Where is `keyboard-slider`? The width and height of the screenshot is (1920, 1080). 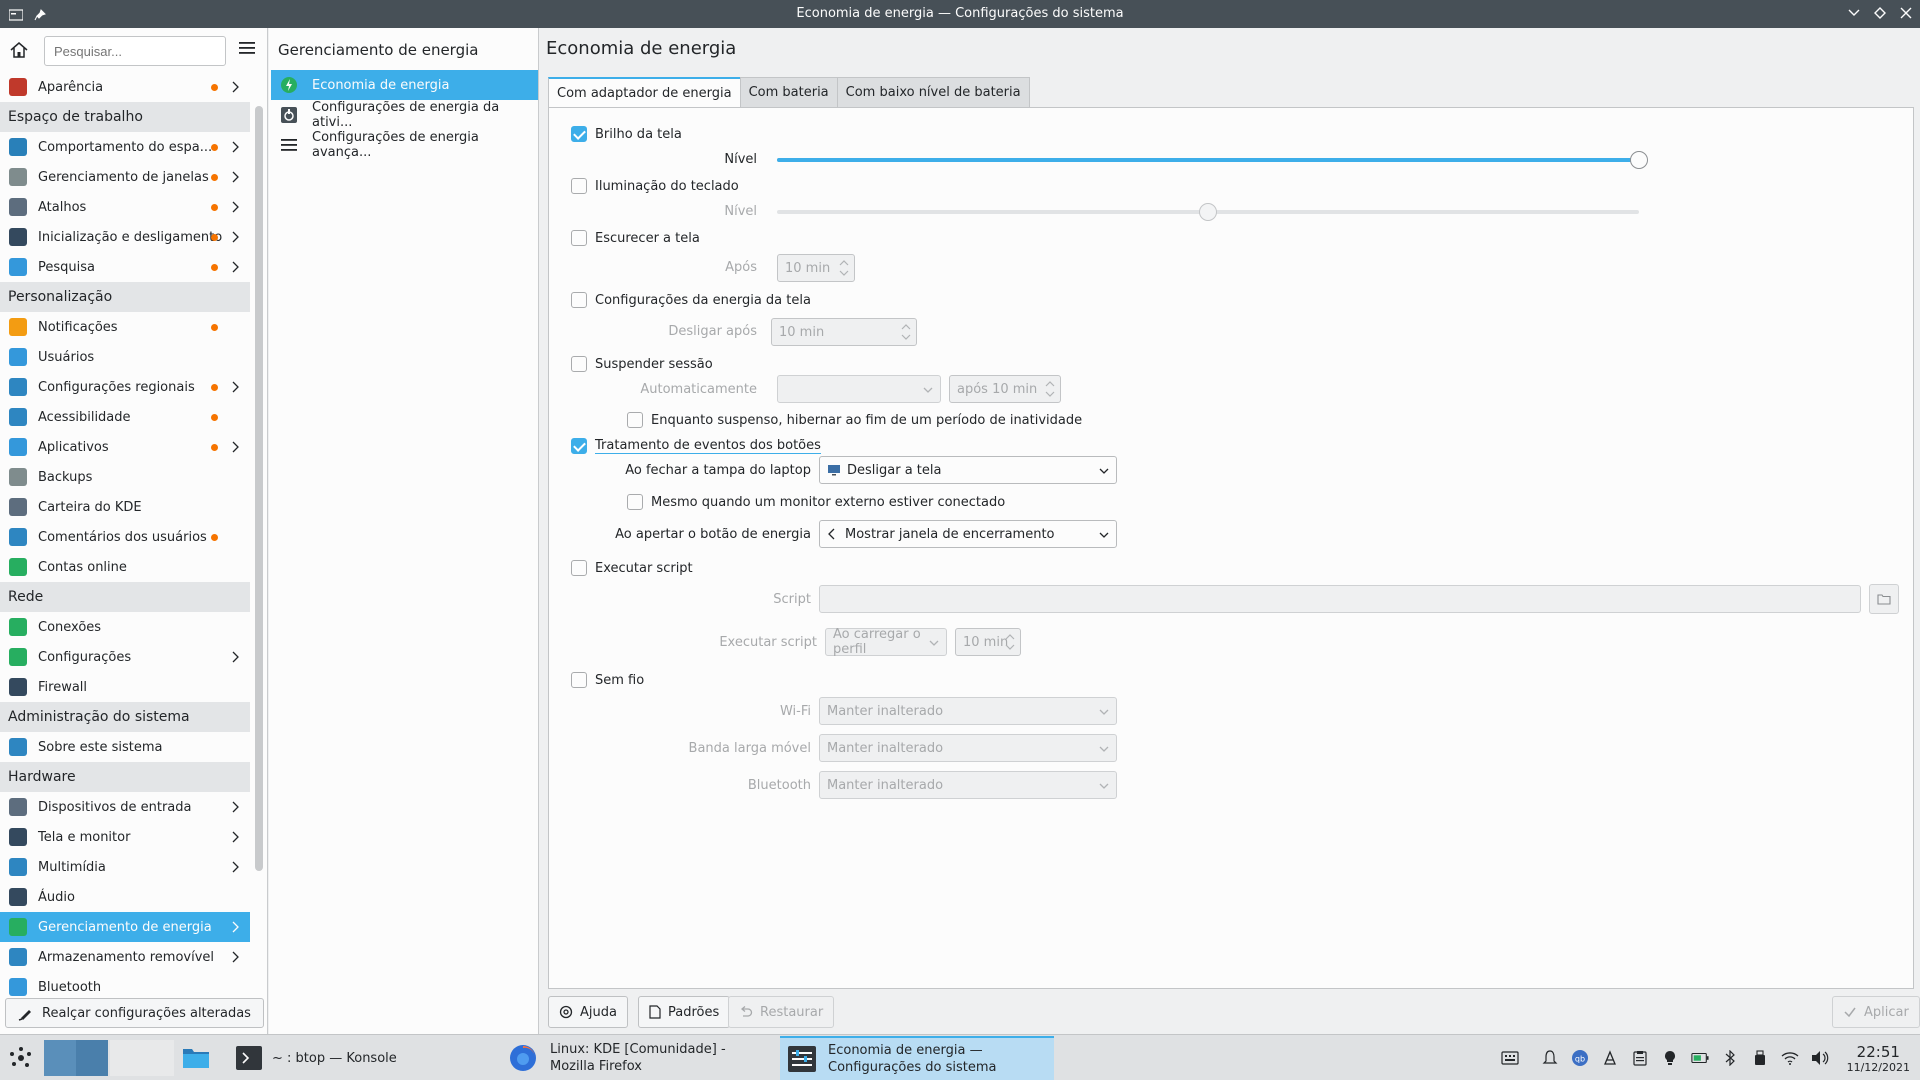
keyboard-slider is located at coordinates (1208, 212).